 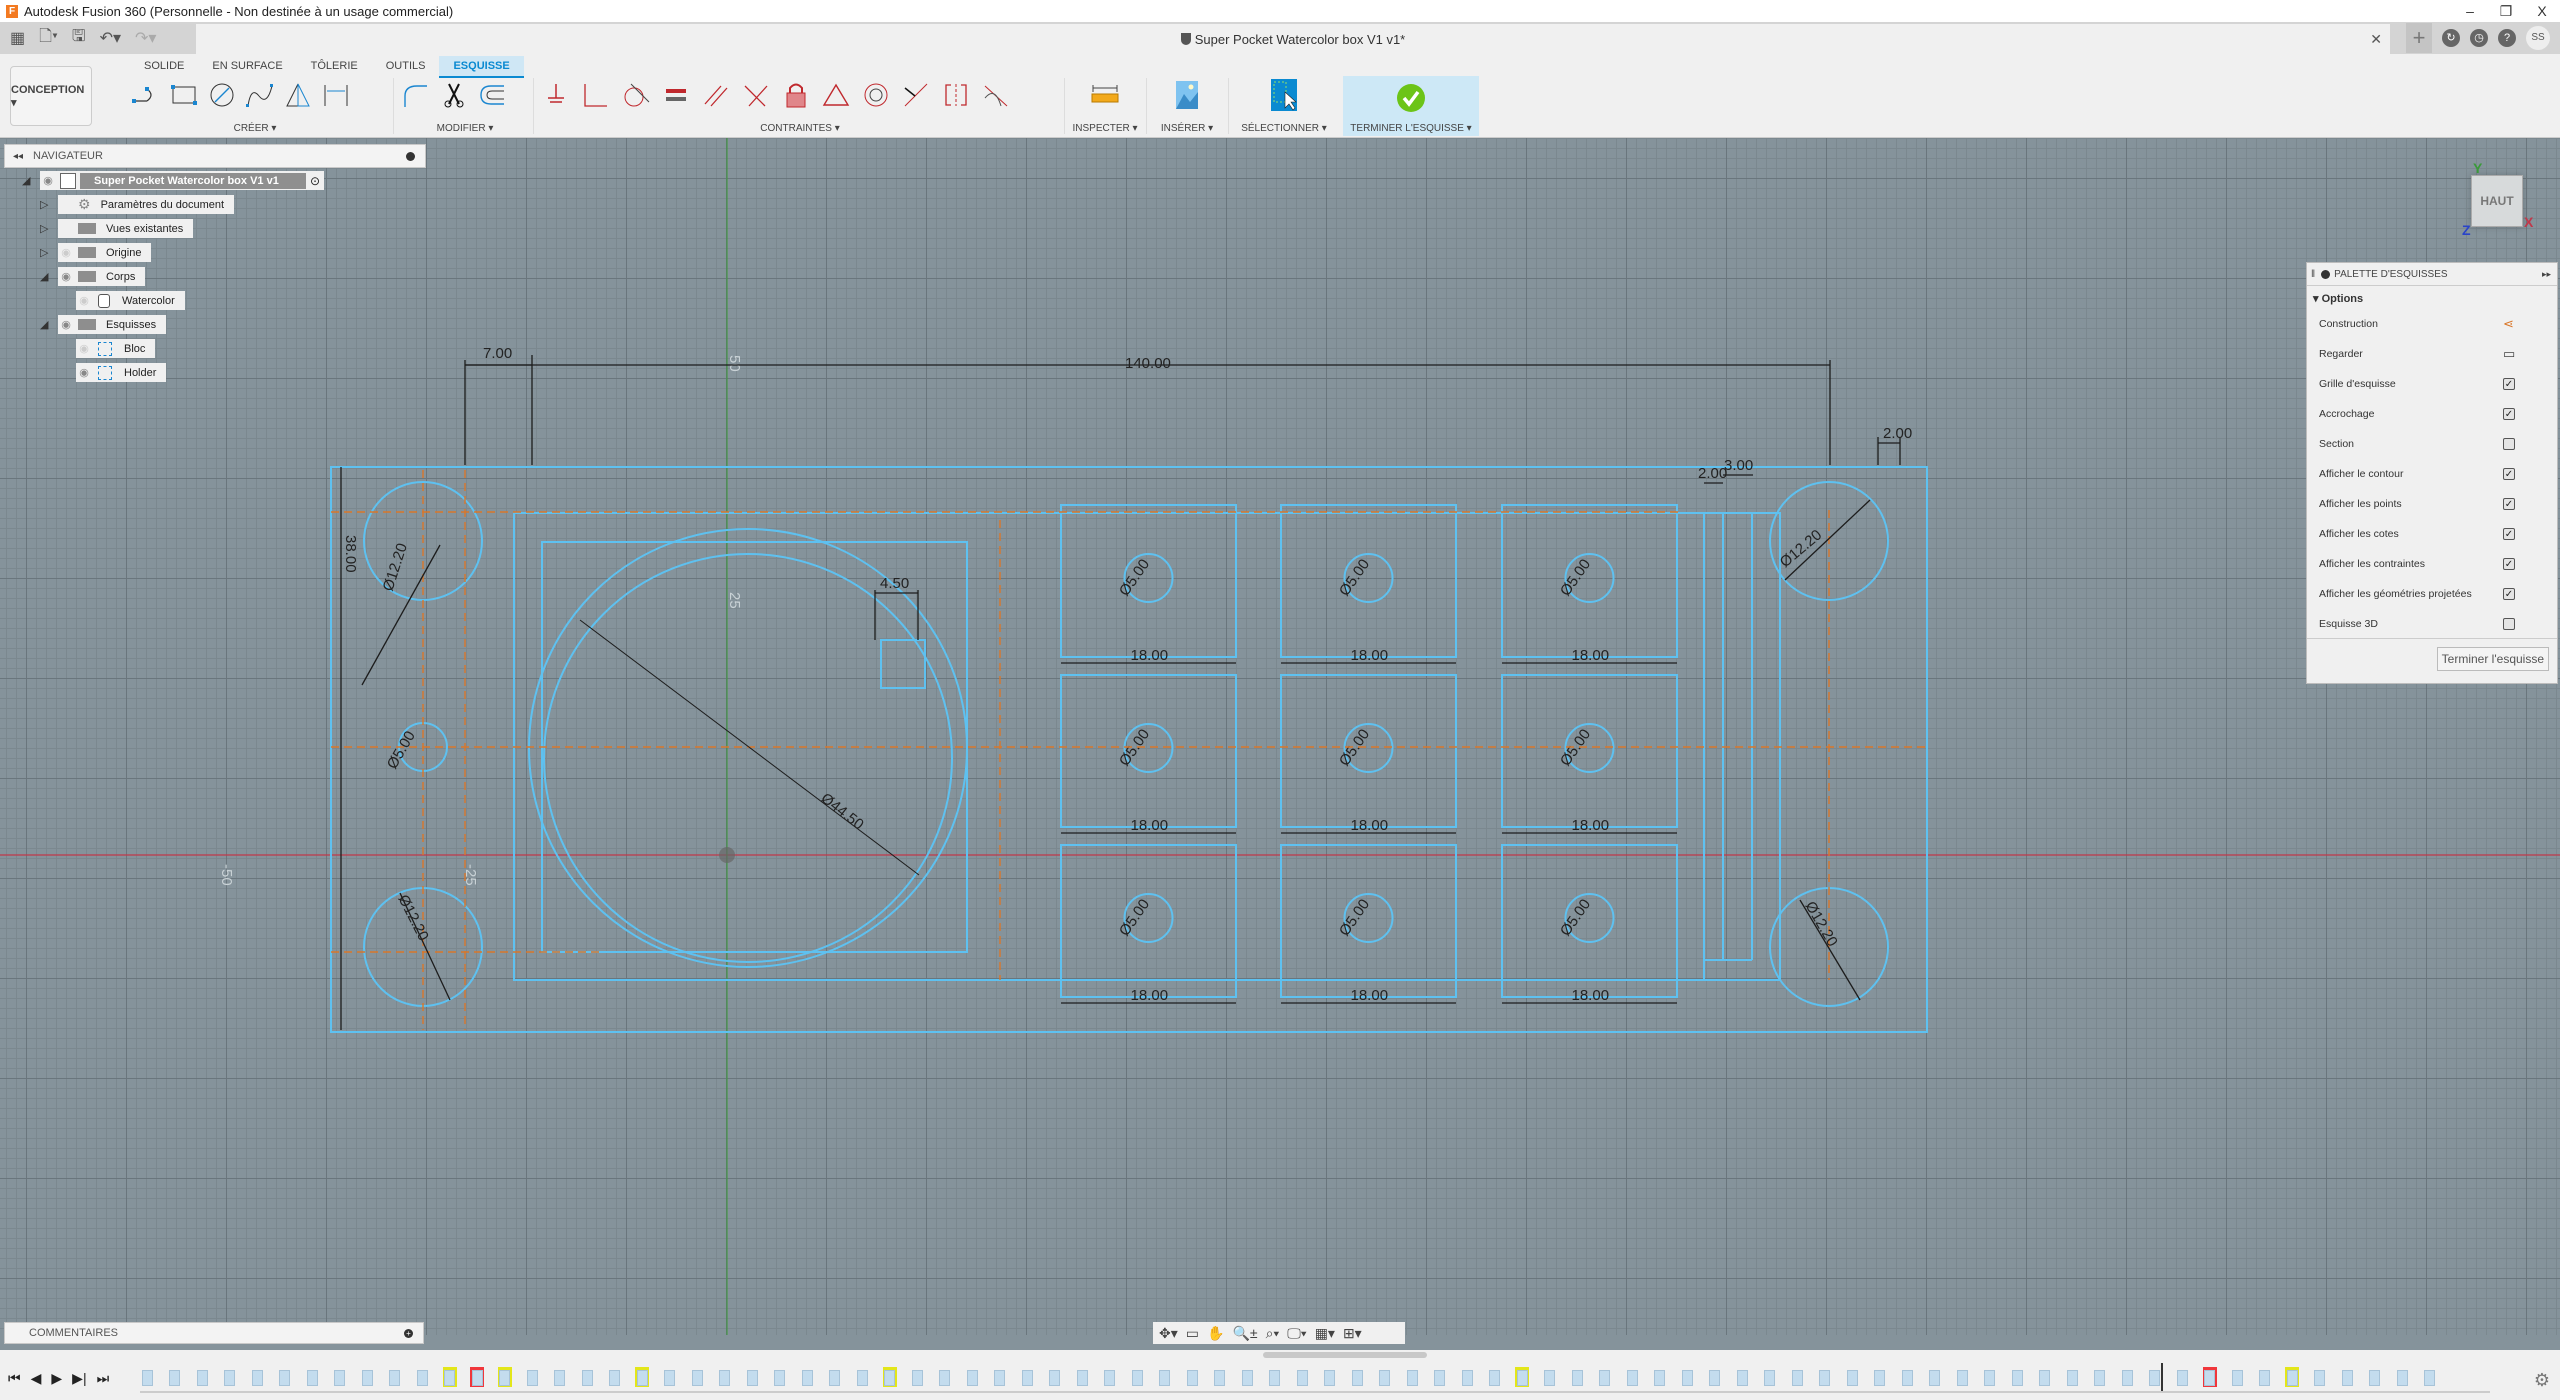 I want to click on timeline-next-icon: ▶|, so click(x=79, y=1378).